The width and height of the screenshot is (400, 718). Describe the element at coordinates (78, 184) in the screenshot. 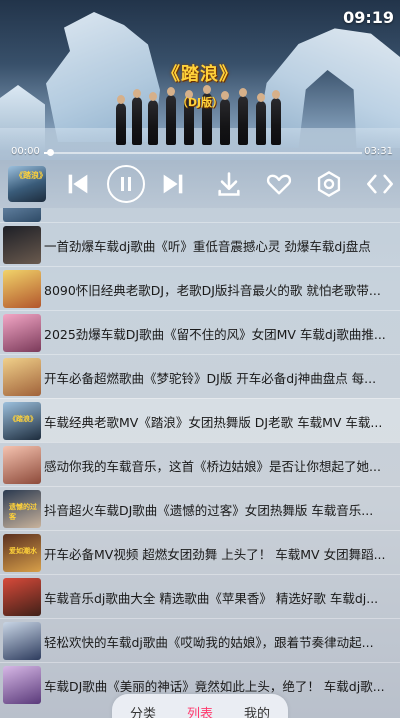

I see `skip-previous-icon` at that location.